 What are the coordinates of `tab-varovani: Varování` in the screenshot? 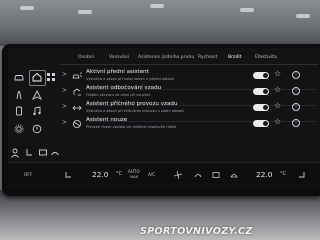 It's located at (119, 58).